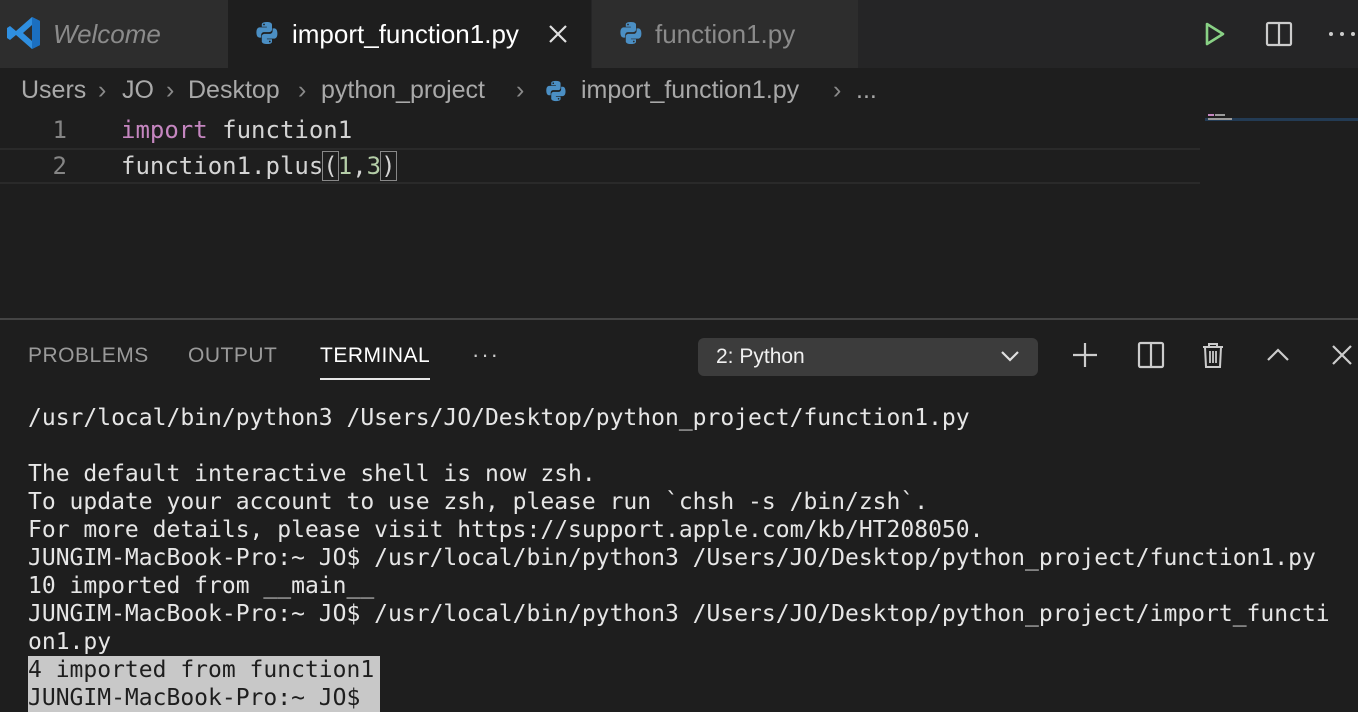  Describe the element at coordinates (374, 166) in the screenshot. I see `number-token: 3` at that location.